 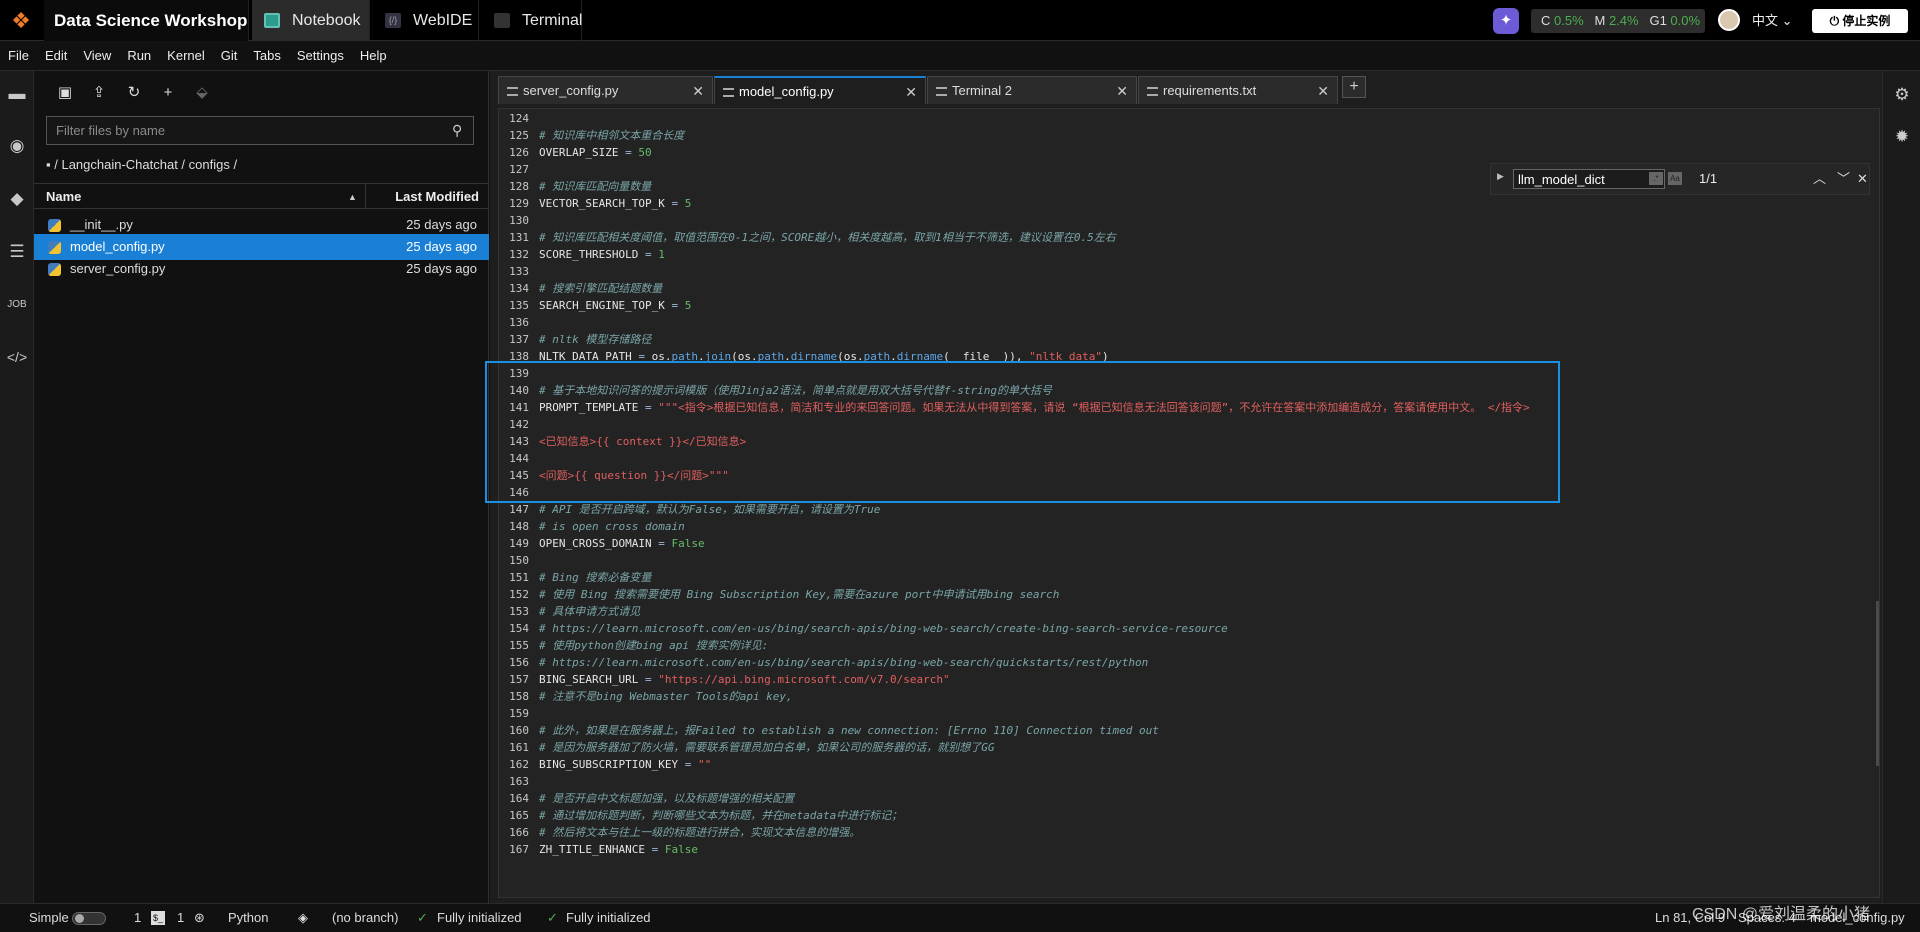 What do you see at coordinates (1658, 20) in the screenshot?
I see `gpu-label: G1` at bounding box center [1658, 20].